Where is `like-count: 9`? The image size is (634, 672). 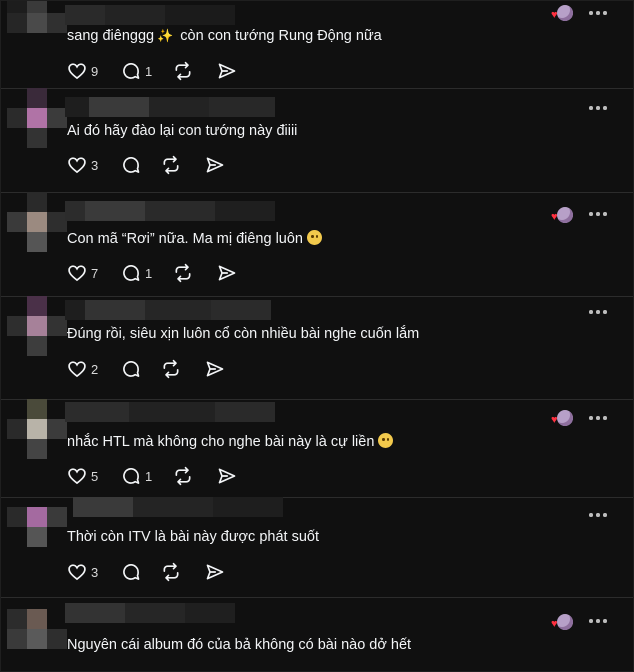 like-count: 9 is located at coordinates (95, 71).